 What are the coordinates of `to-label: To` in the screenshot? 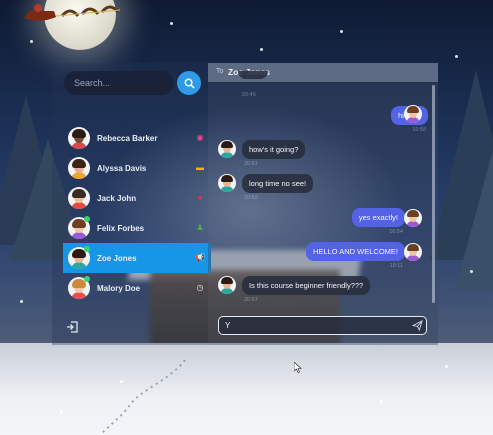 It's located at (220, 71).